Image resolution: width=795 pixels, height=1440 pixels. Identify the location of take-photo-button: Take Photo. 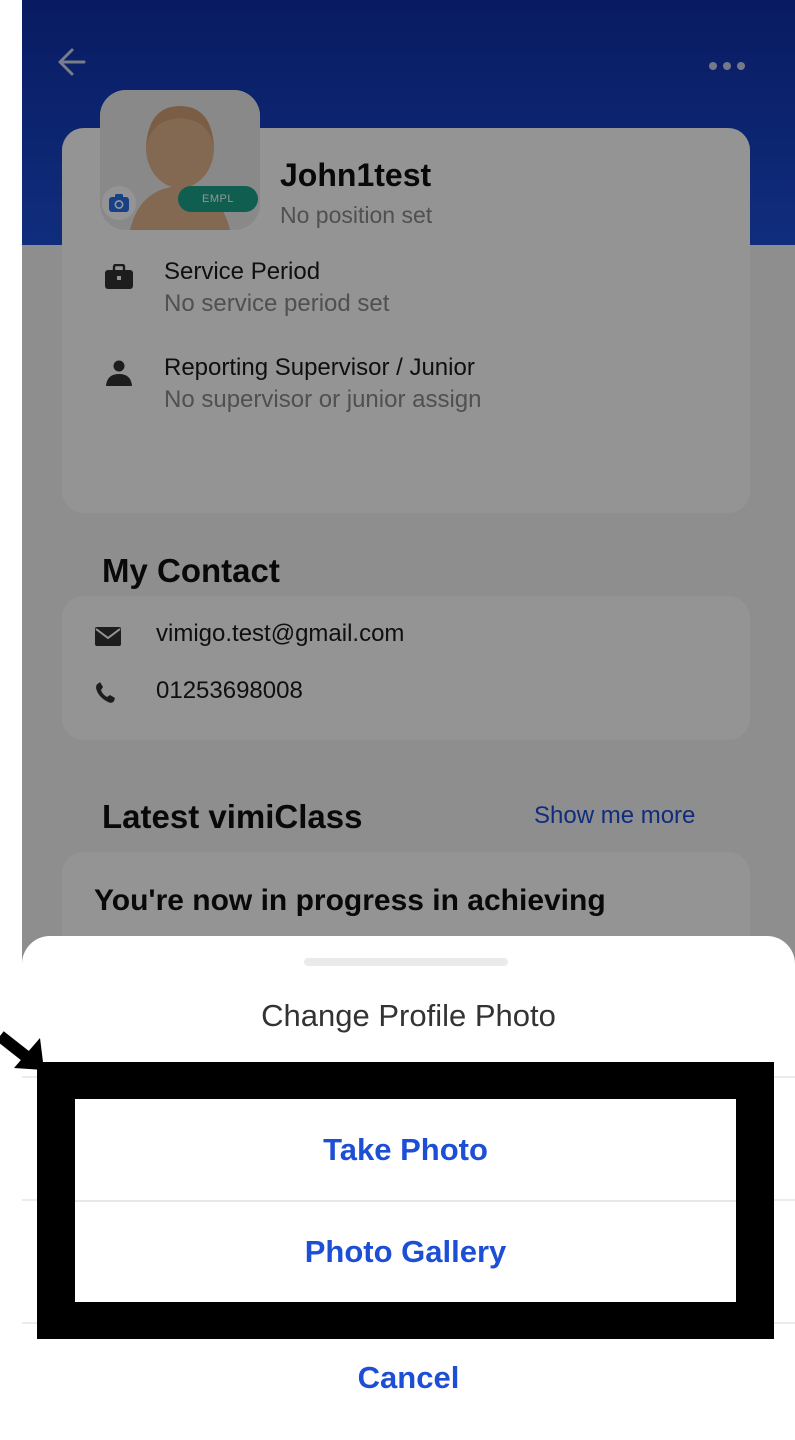
(405, 1149).